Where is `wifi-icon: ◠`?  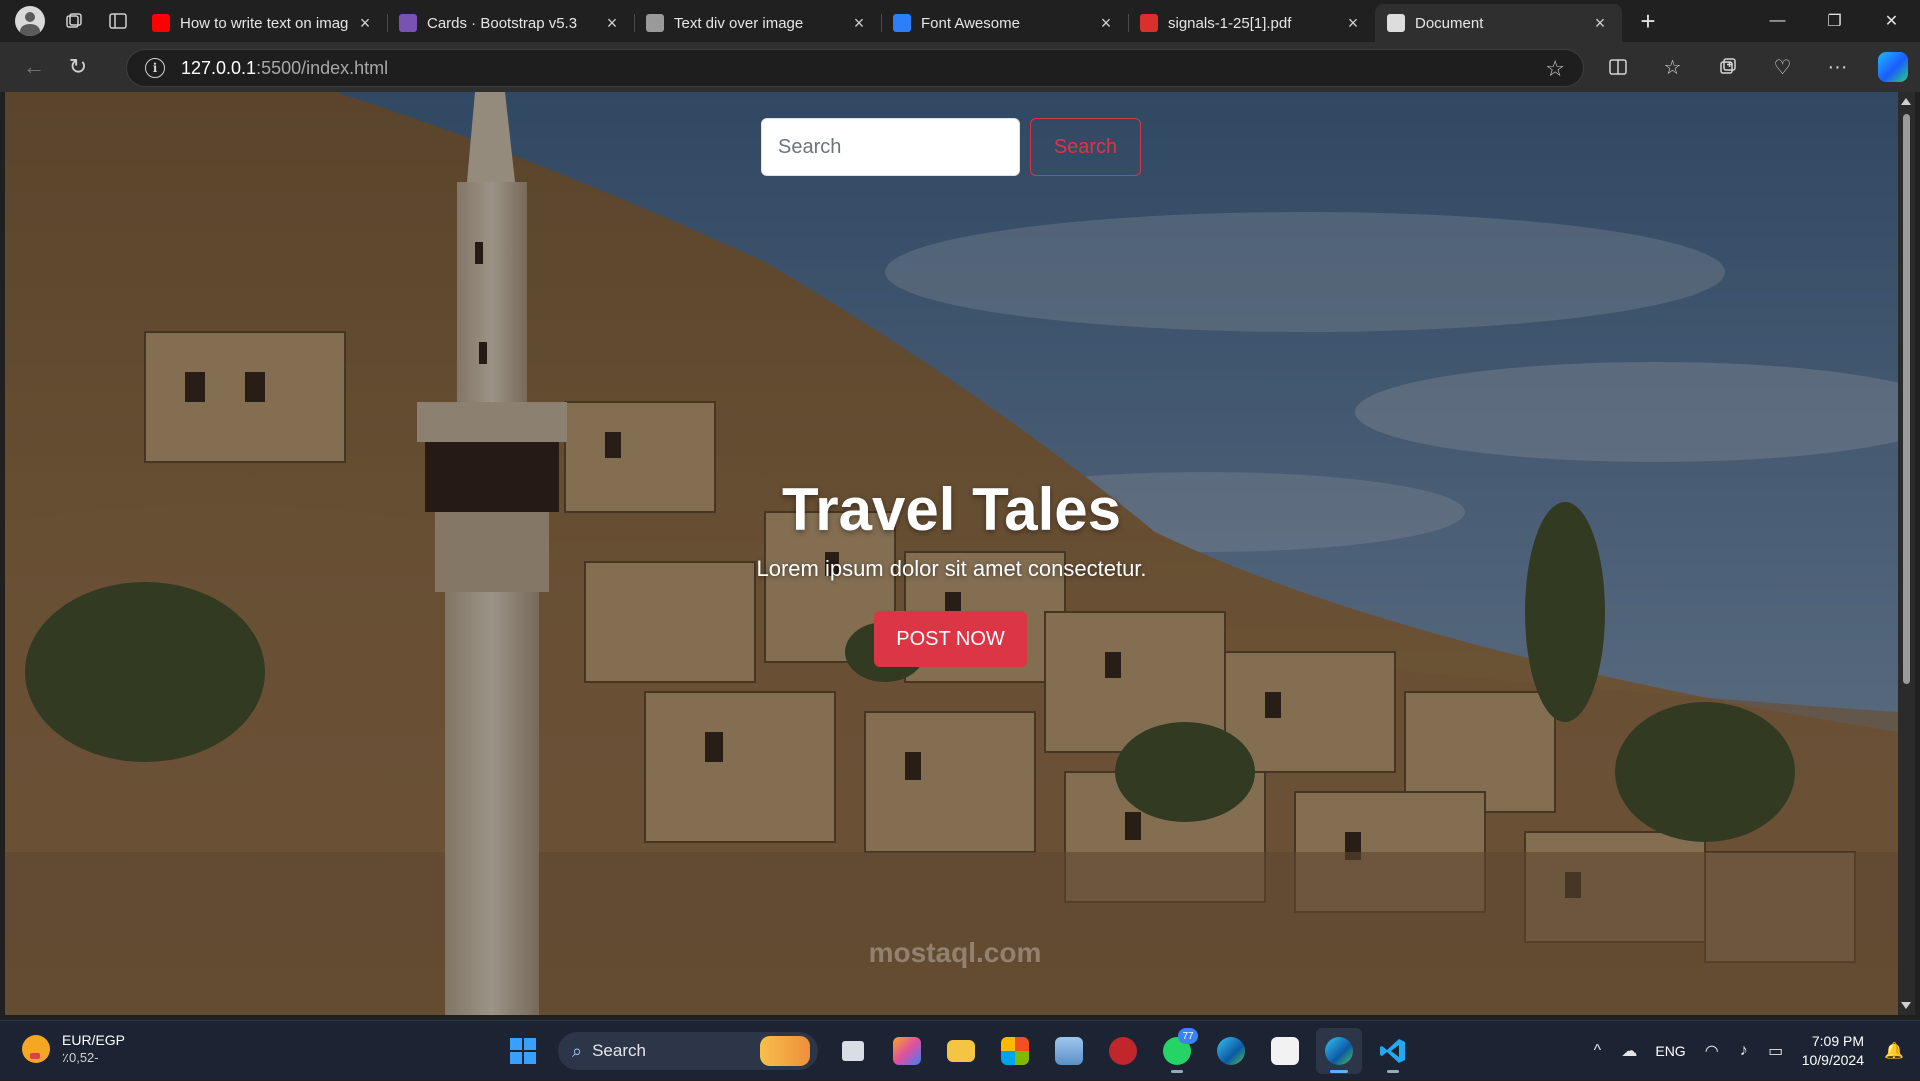 wifi-icon: ◠ is located at coordinates (1712, 1051).